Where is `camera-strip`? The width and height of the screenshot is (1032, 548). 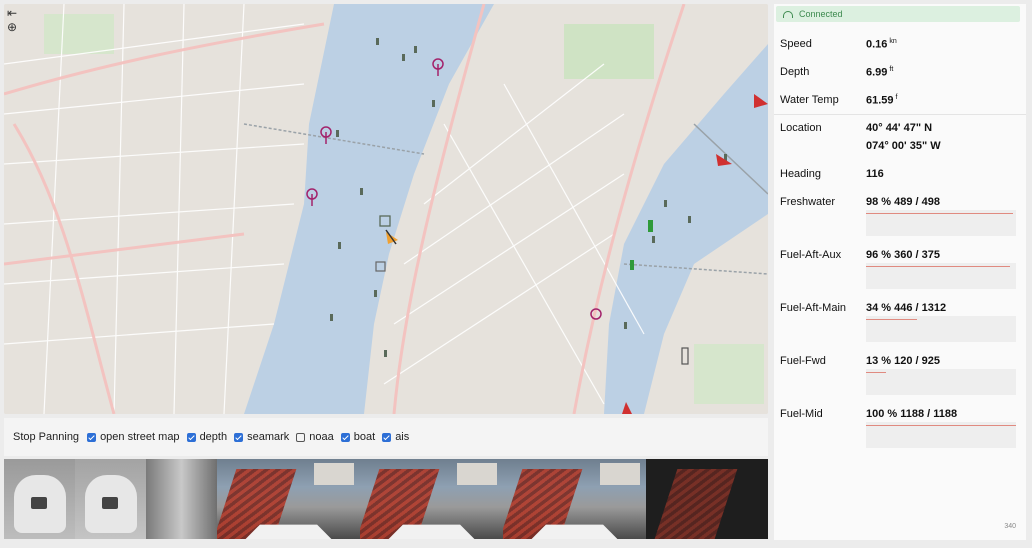 camera-strip is located at coordinates (386, 499).